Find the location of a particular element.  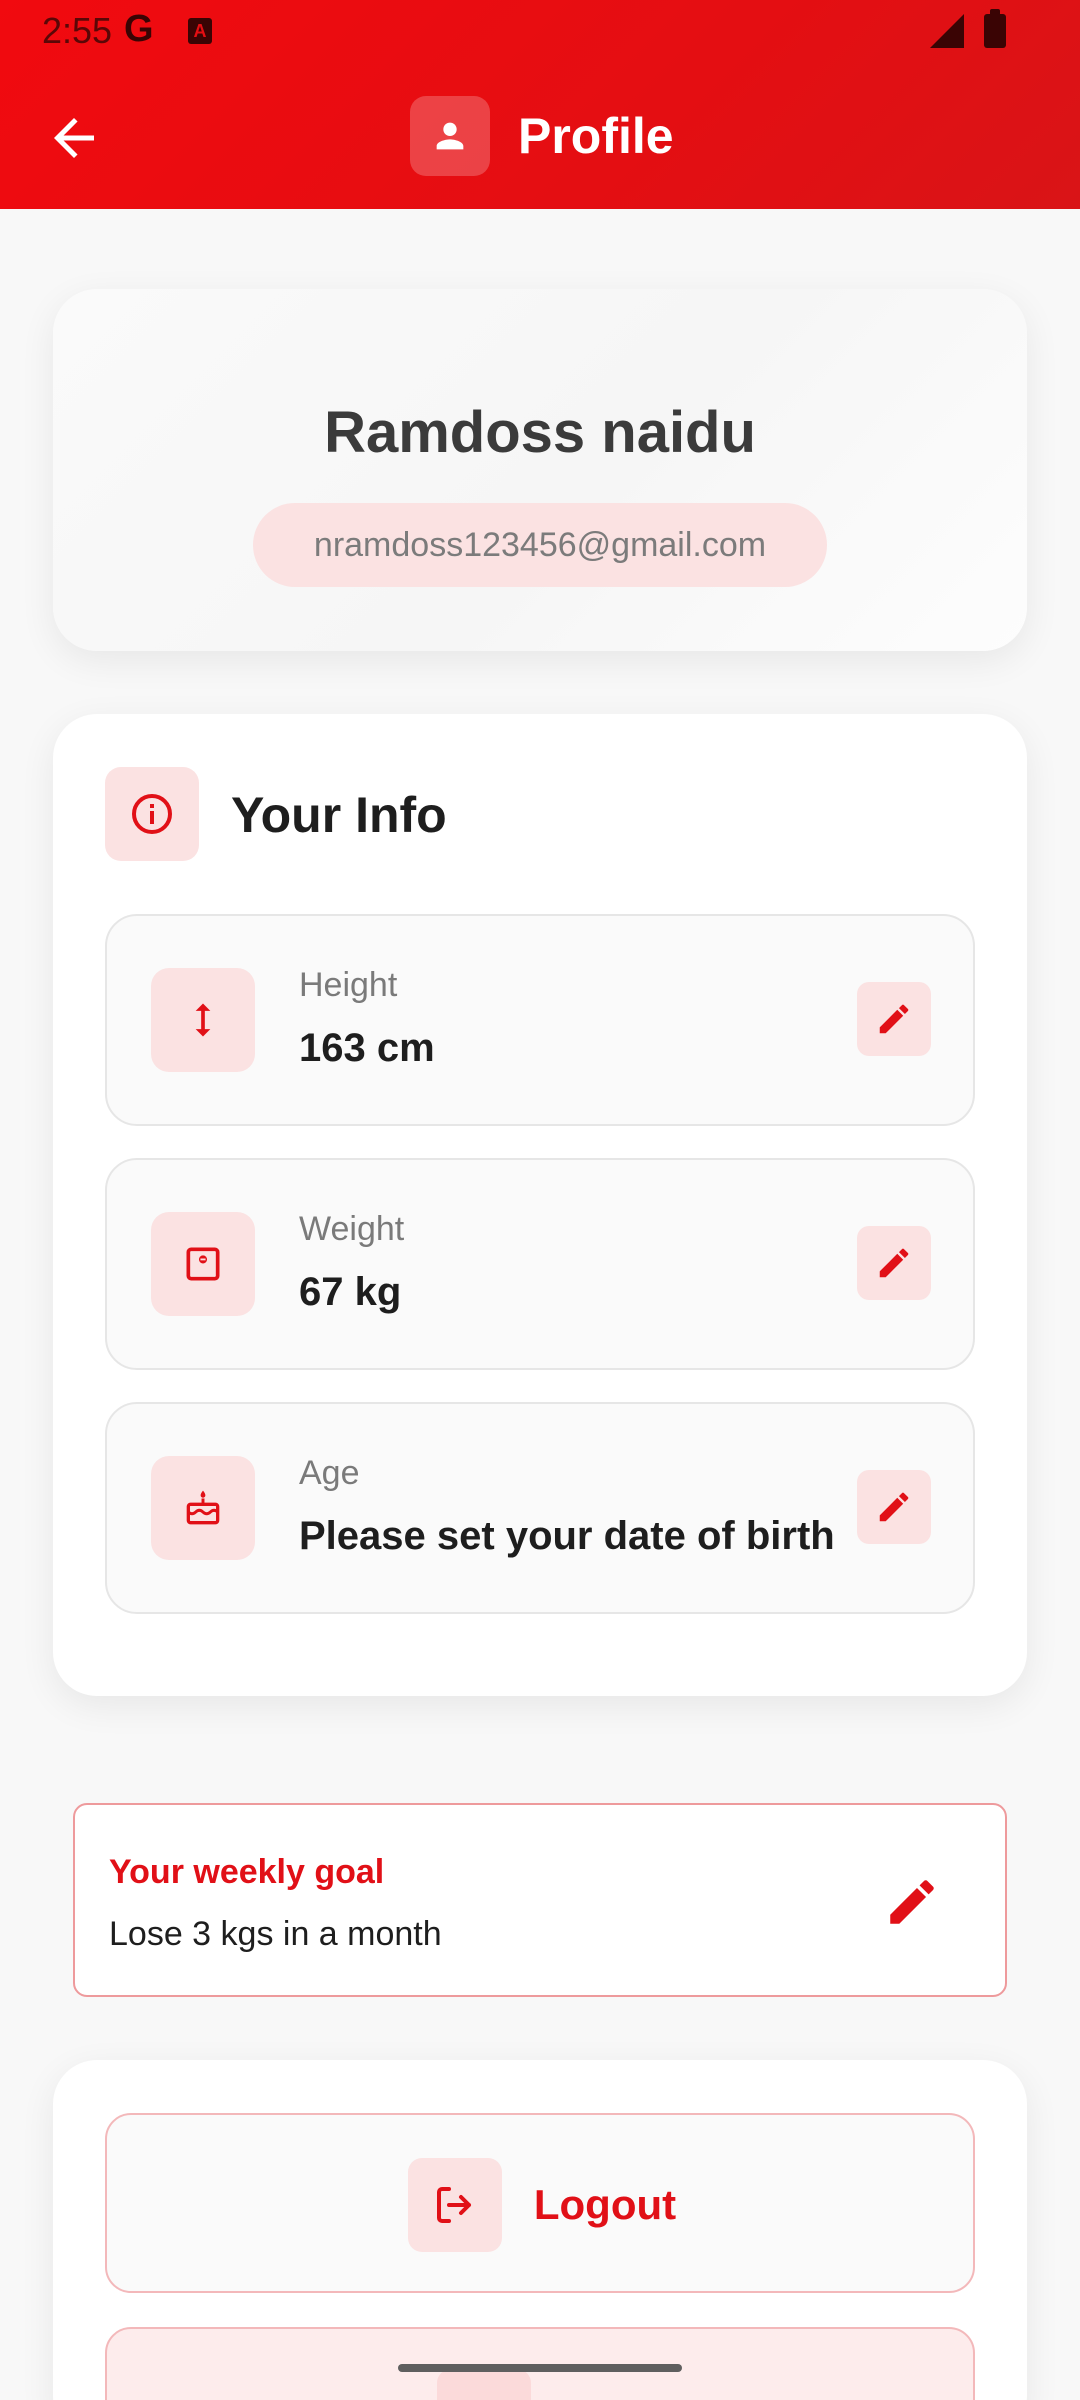

logout-button: Logout is located at coordinates (540, 2203).